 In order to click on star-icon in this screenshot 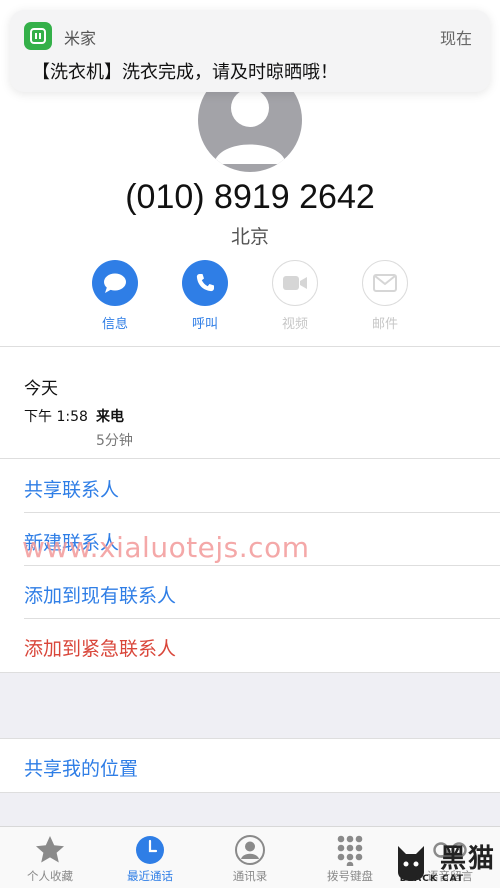, I will do `click(50, 850)`.